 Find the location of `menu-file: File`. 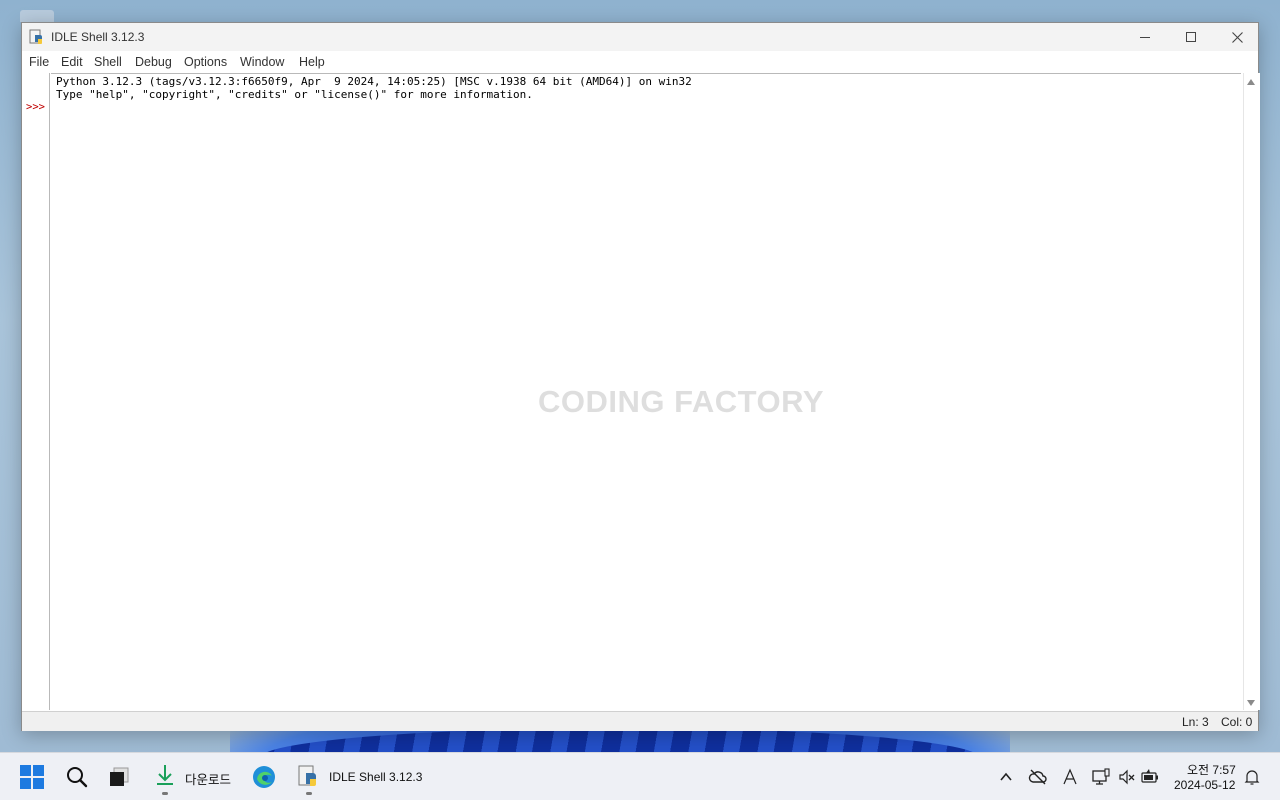

menu-file: File is located at coordinates (39, 62).